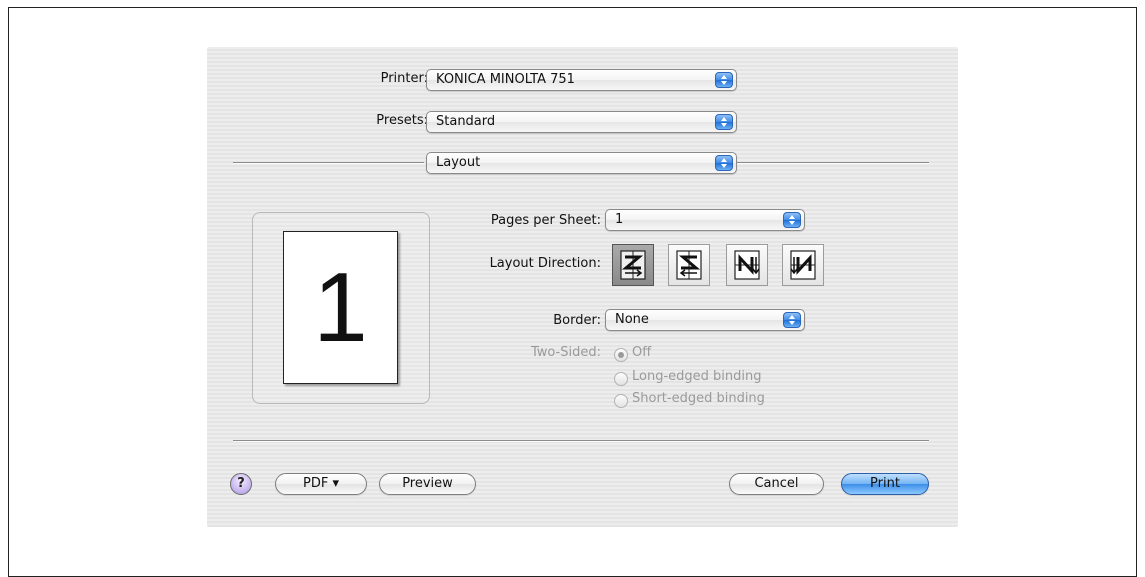 Image resolution: width=1145 pixels, height=577 pixels. What do you see at coordinates (697, 376) in the screenshot?
I see `two-sided-long-edge-label: Long-edged binding` at bounding box center [697, 376].